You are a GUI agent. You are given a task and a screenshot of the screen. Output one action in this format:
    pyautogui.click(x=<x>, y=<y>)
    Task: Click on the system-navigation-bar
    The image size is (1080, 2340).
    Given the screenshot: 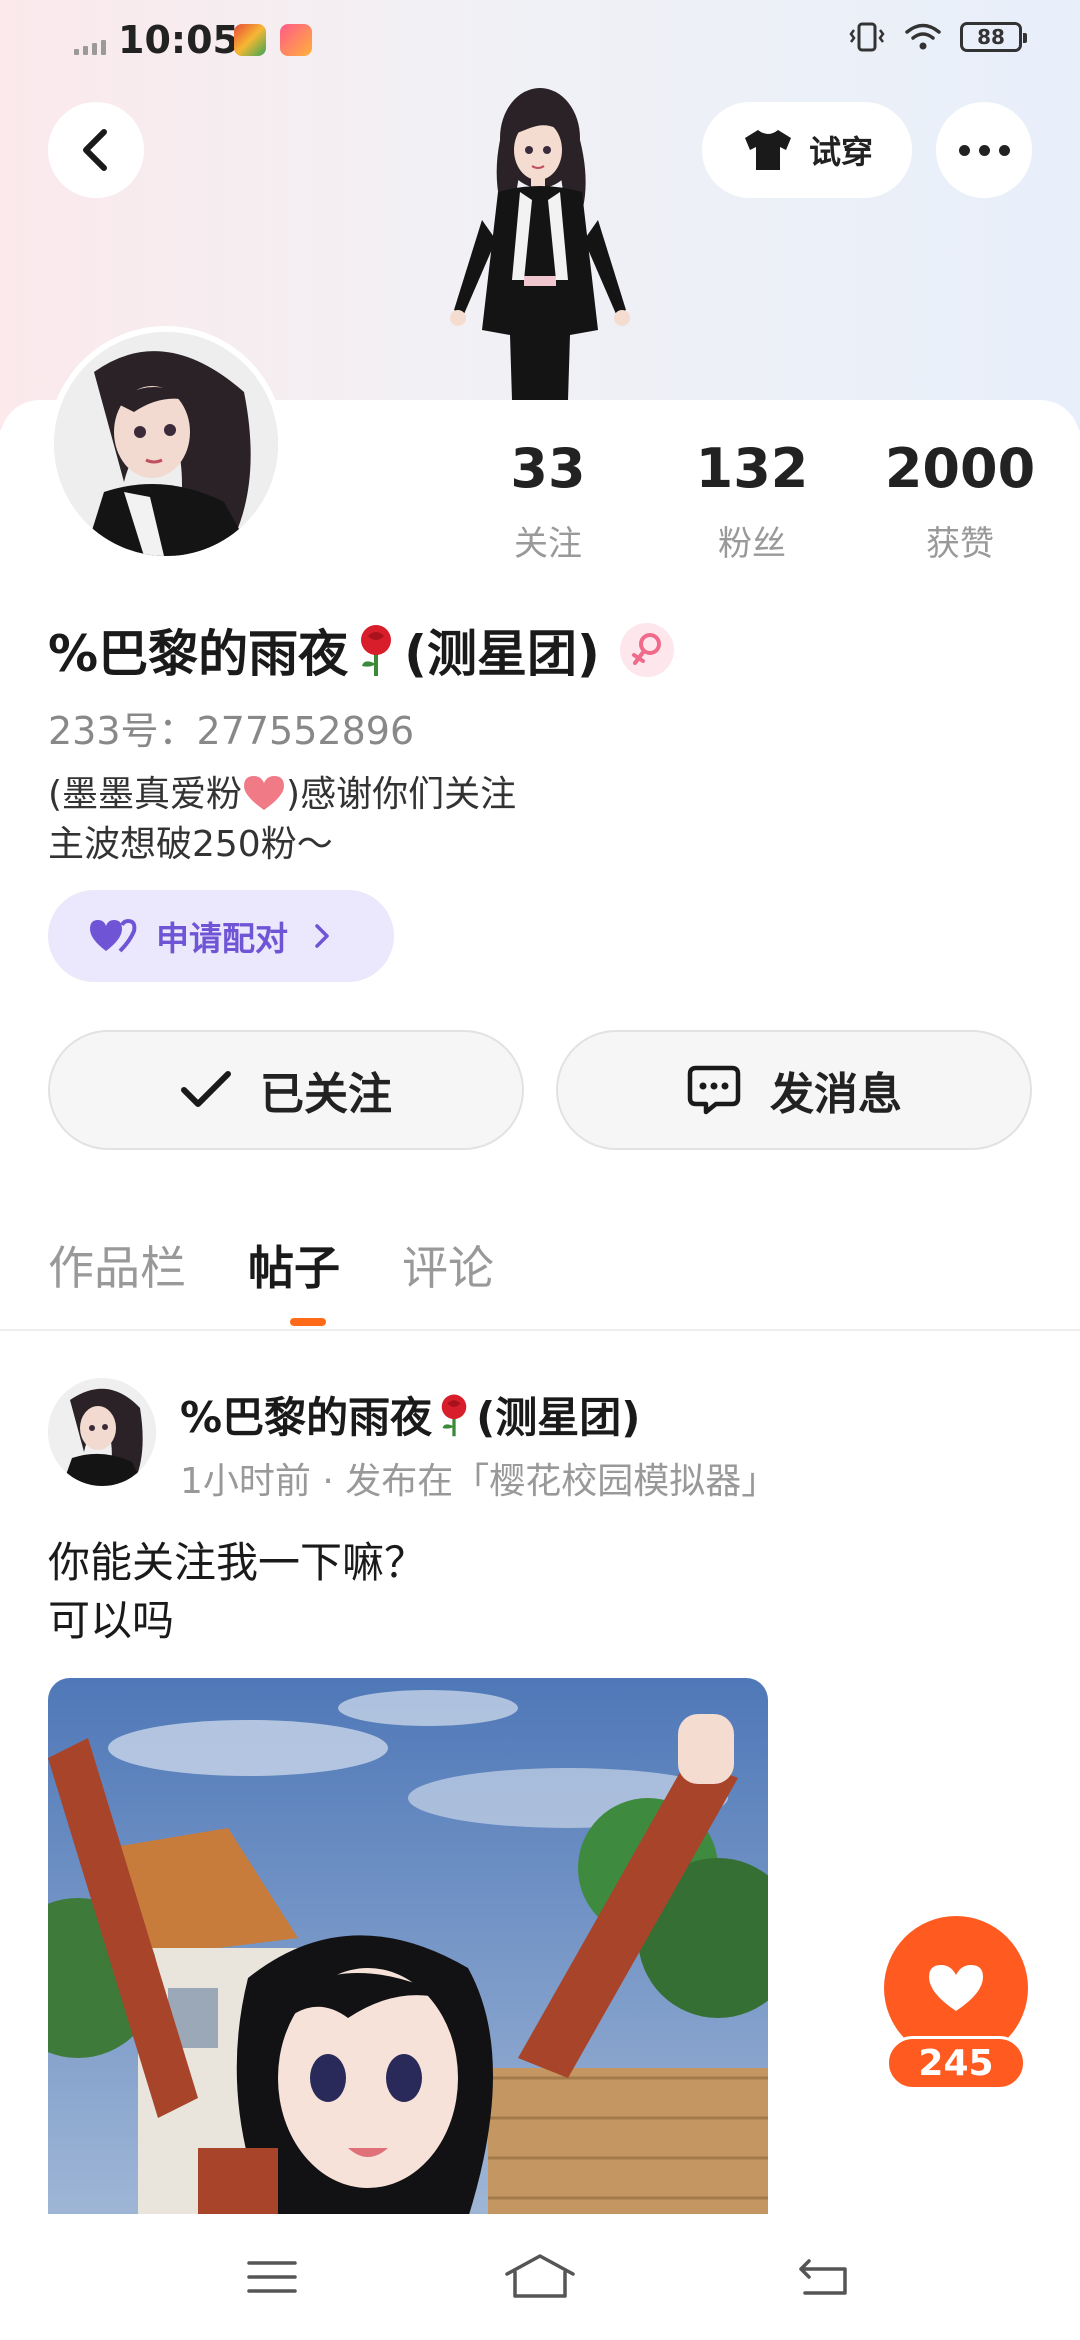 What is the action you would take?
    pyautogui.click(x=540, y=2277)
    